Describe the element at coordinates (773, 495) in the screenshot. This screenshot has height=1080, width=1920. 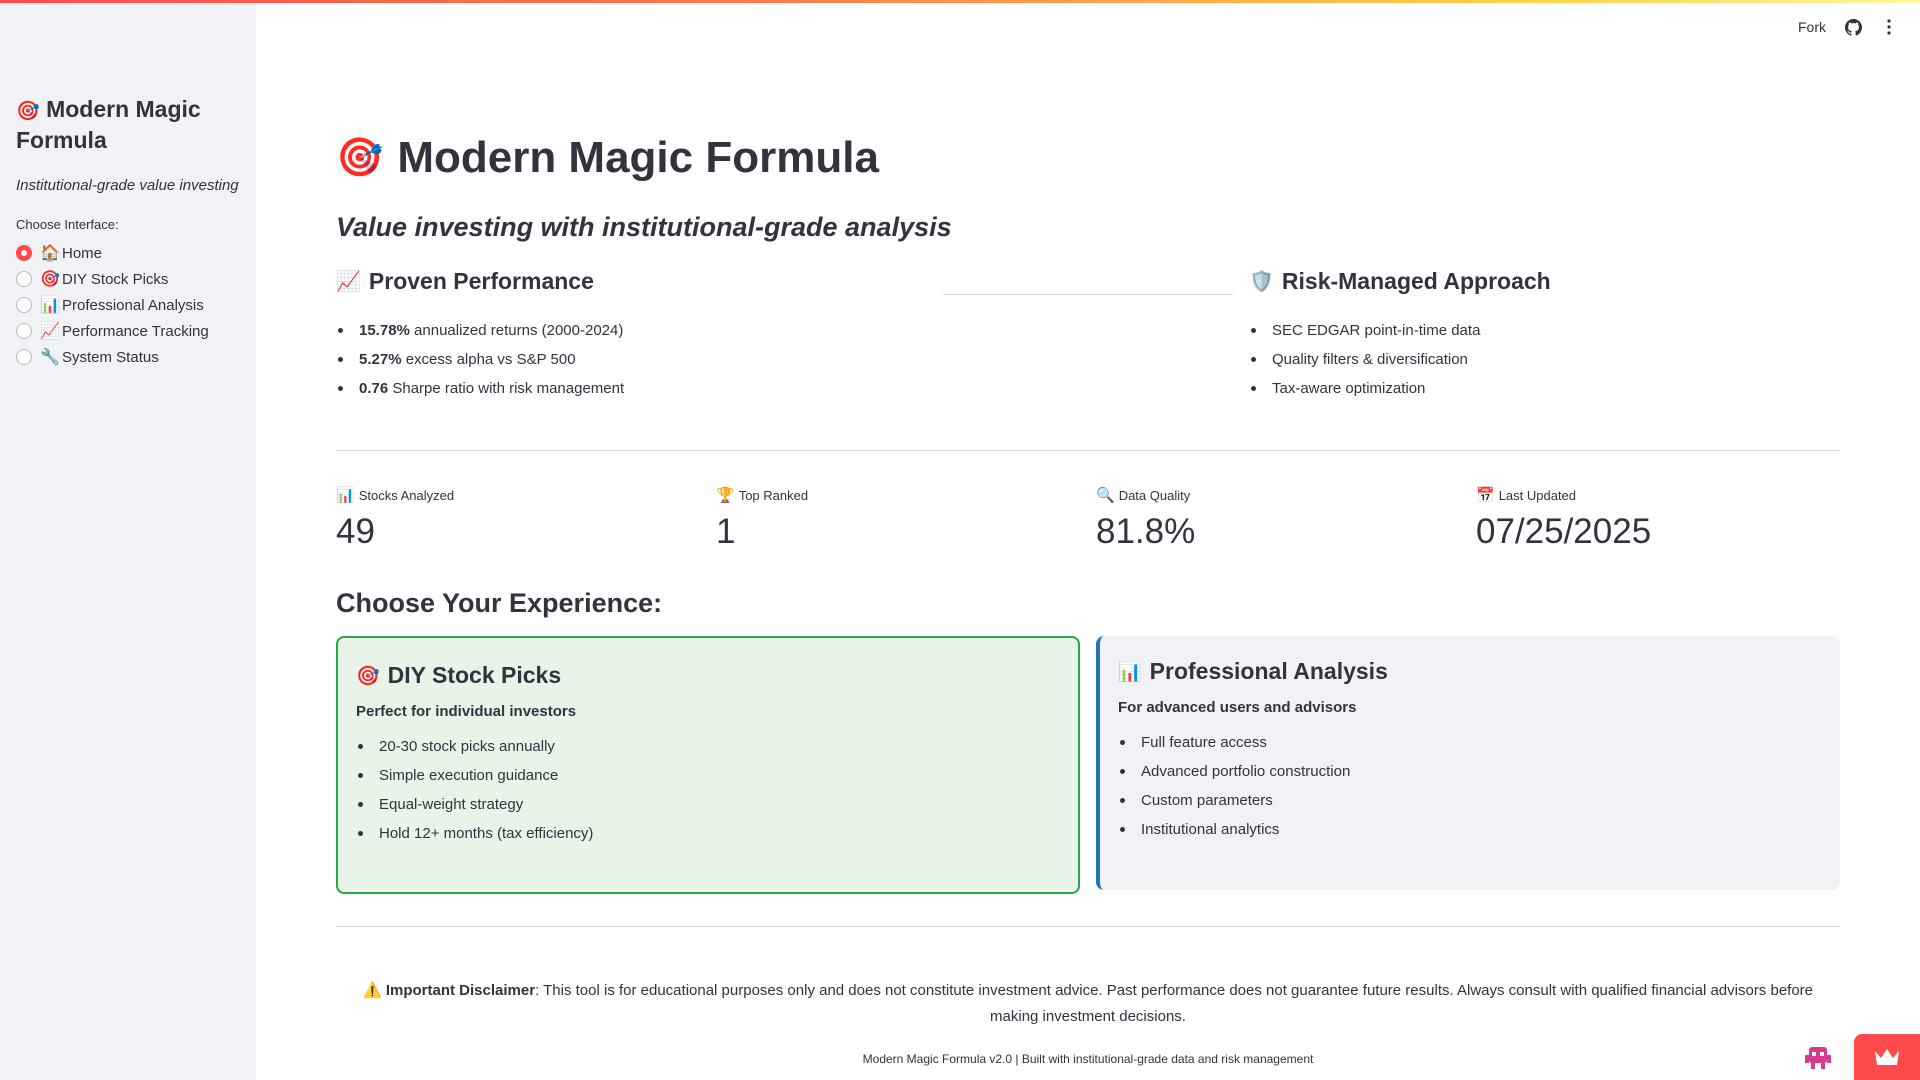
I see `metric-label: Top Ranked` at that location.